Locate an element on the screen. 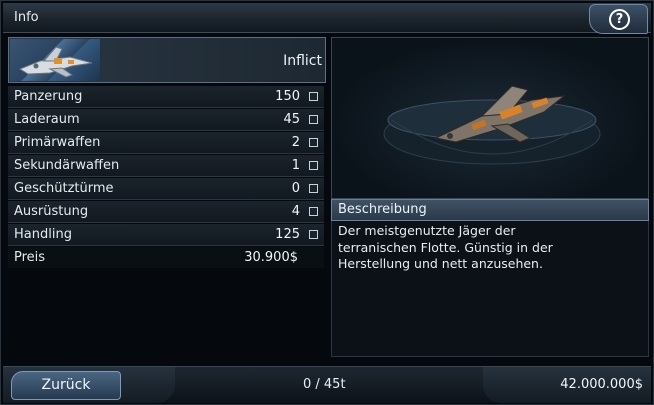 This screenshot has height=405, width=654. description-title: Beschreibung is located at coordinates (382, 209).